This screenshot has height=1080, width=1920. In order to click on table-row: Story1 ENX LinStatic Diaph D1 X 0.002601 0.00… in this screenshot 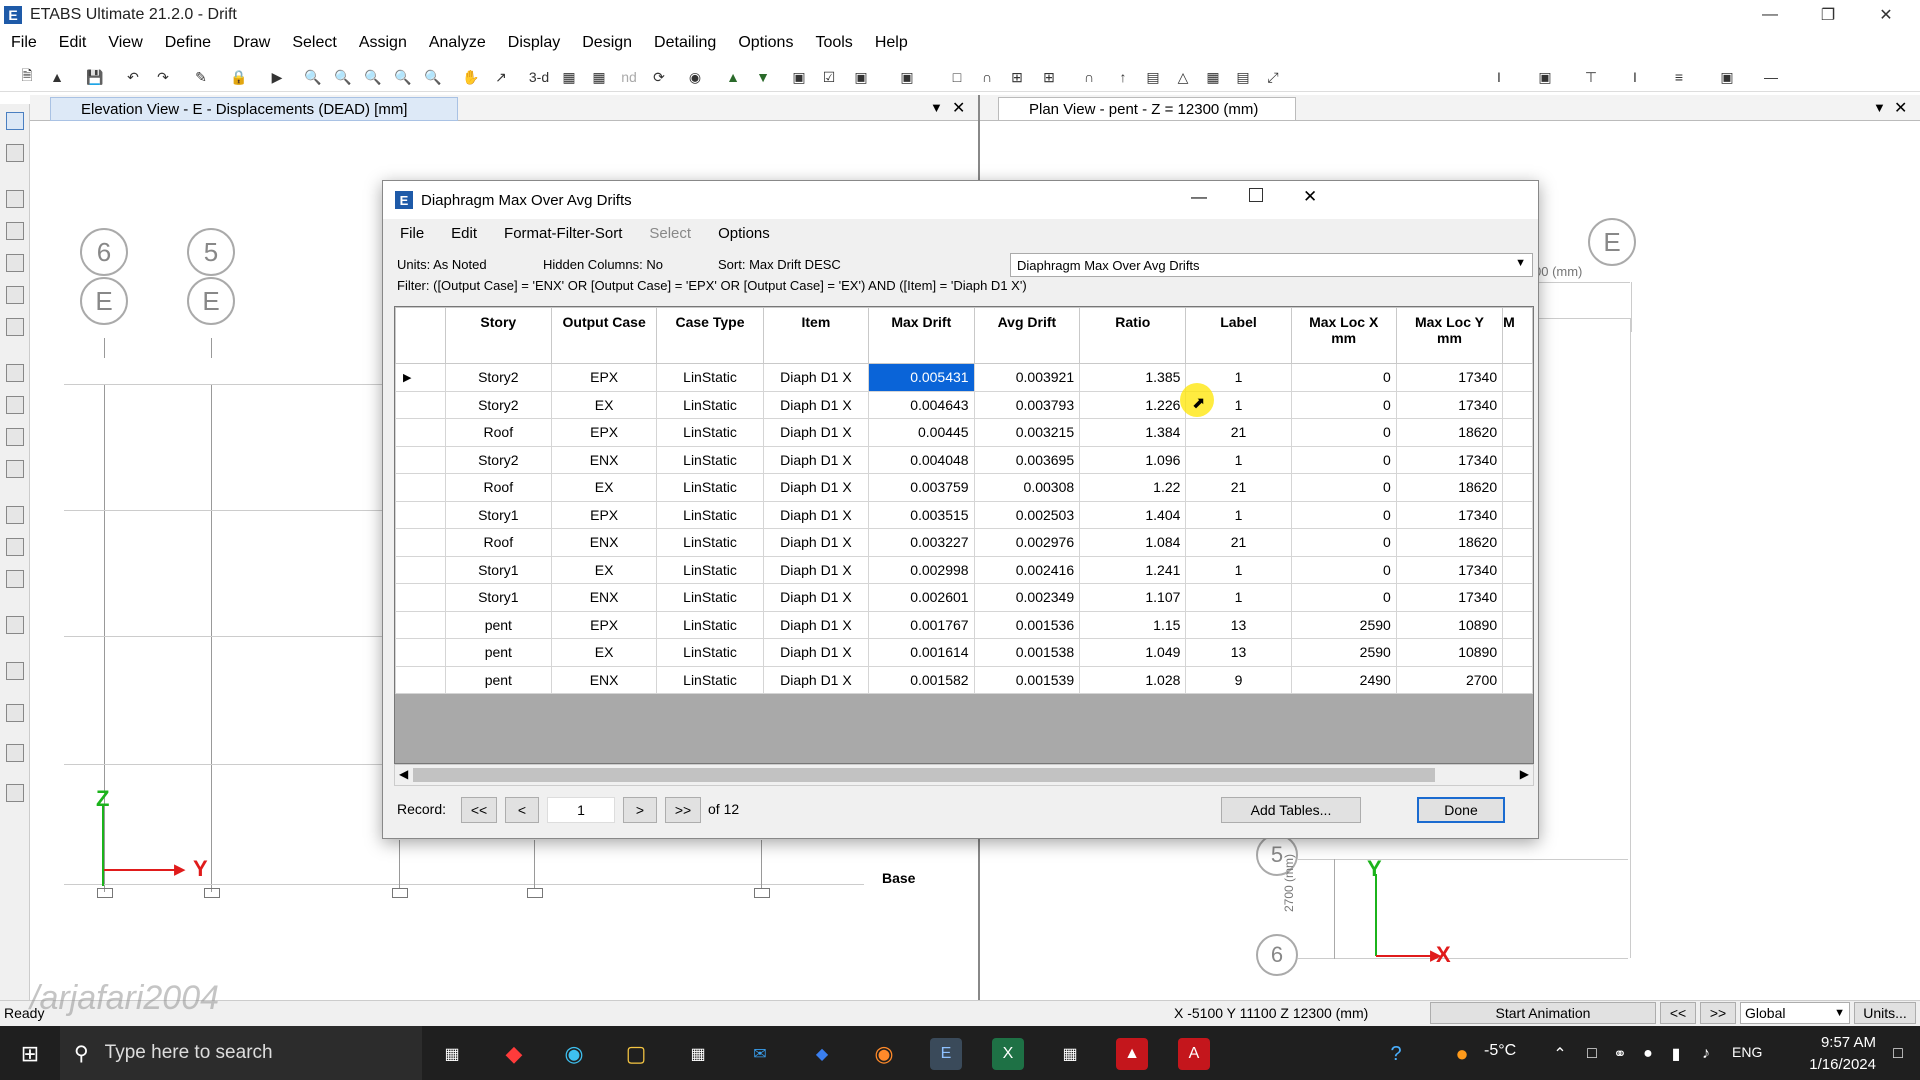, I will do `click(964, 597)`.